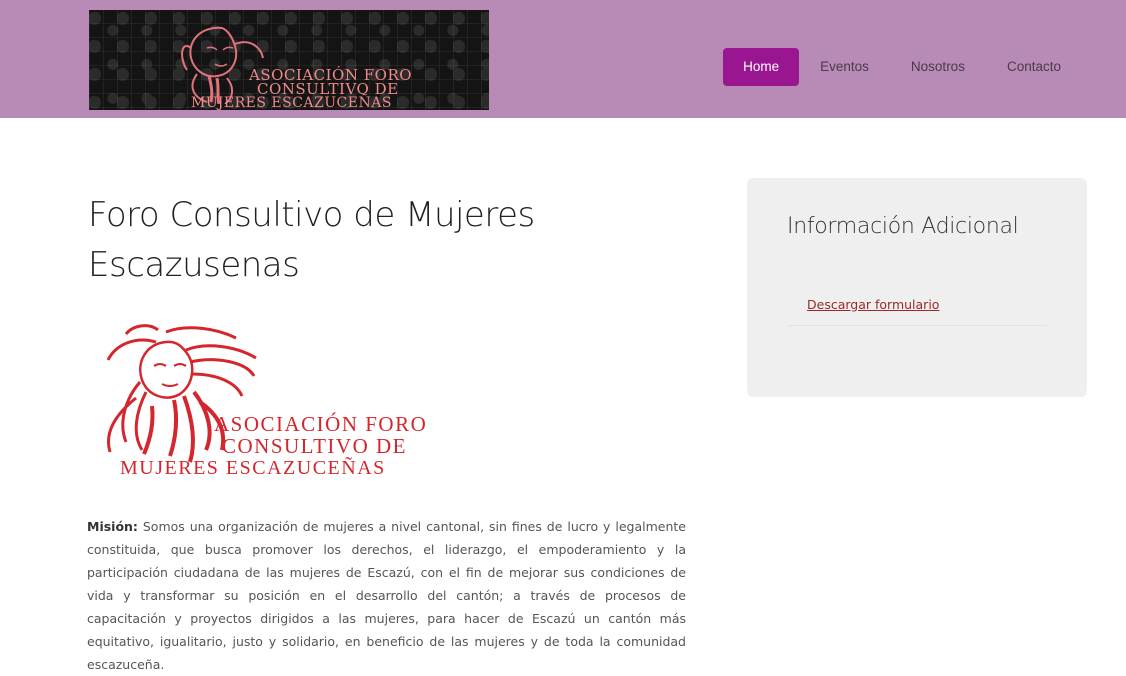 The height and width of the screenshot is (676, 1126). Describe the element at coordinates (222, 65) in the screenshot. I see `woman-face-logo-icon` at that location.